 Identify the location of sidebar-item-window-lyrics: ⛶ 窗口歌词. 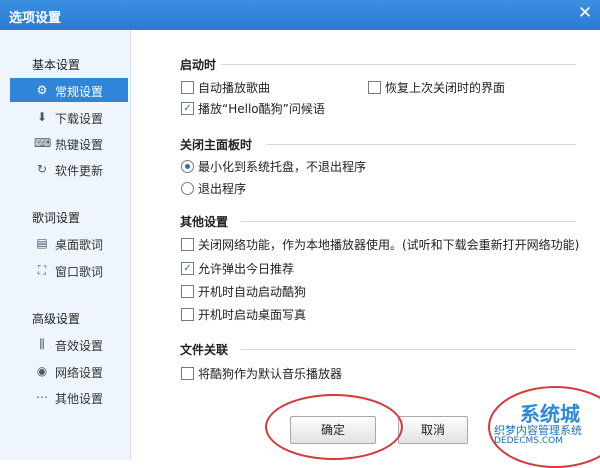
(69, 270).